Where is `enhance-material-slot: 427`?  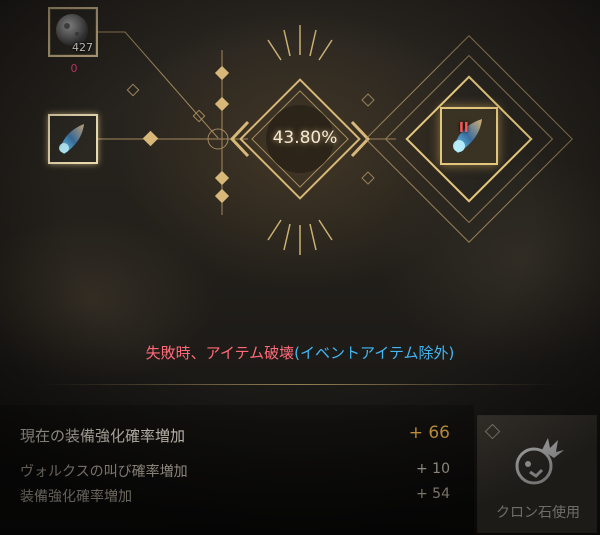
enhance-material-slot: 427 is located at coordinates (73, 32).